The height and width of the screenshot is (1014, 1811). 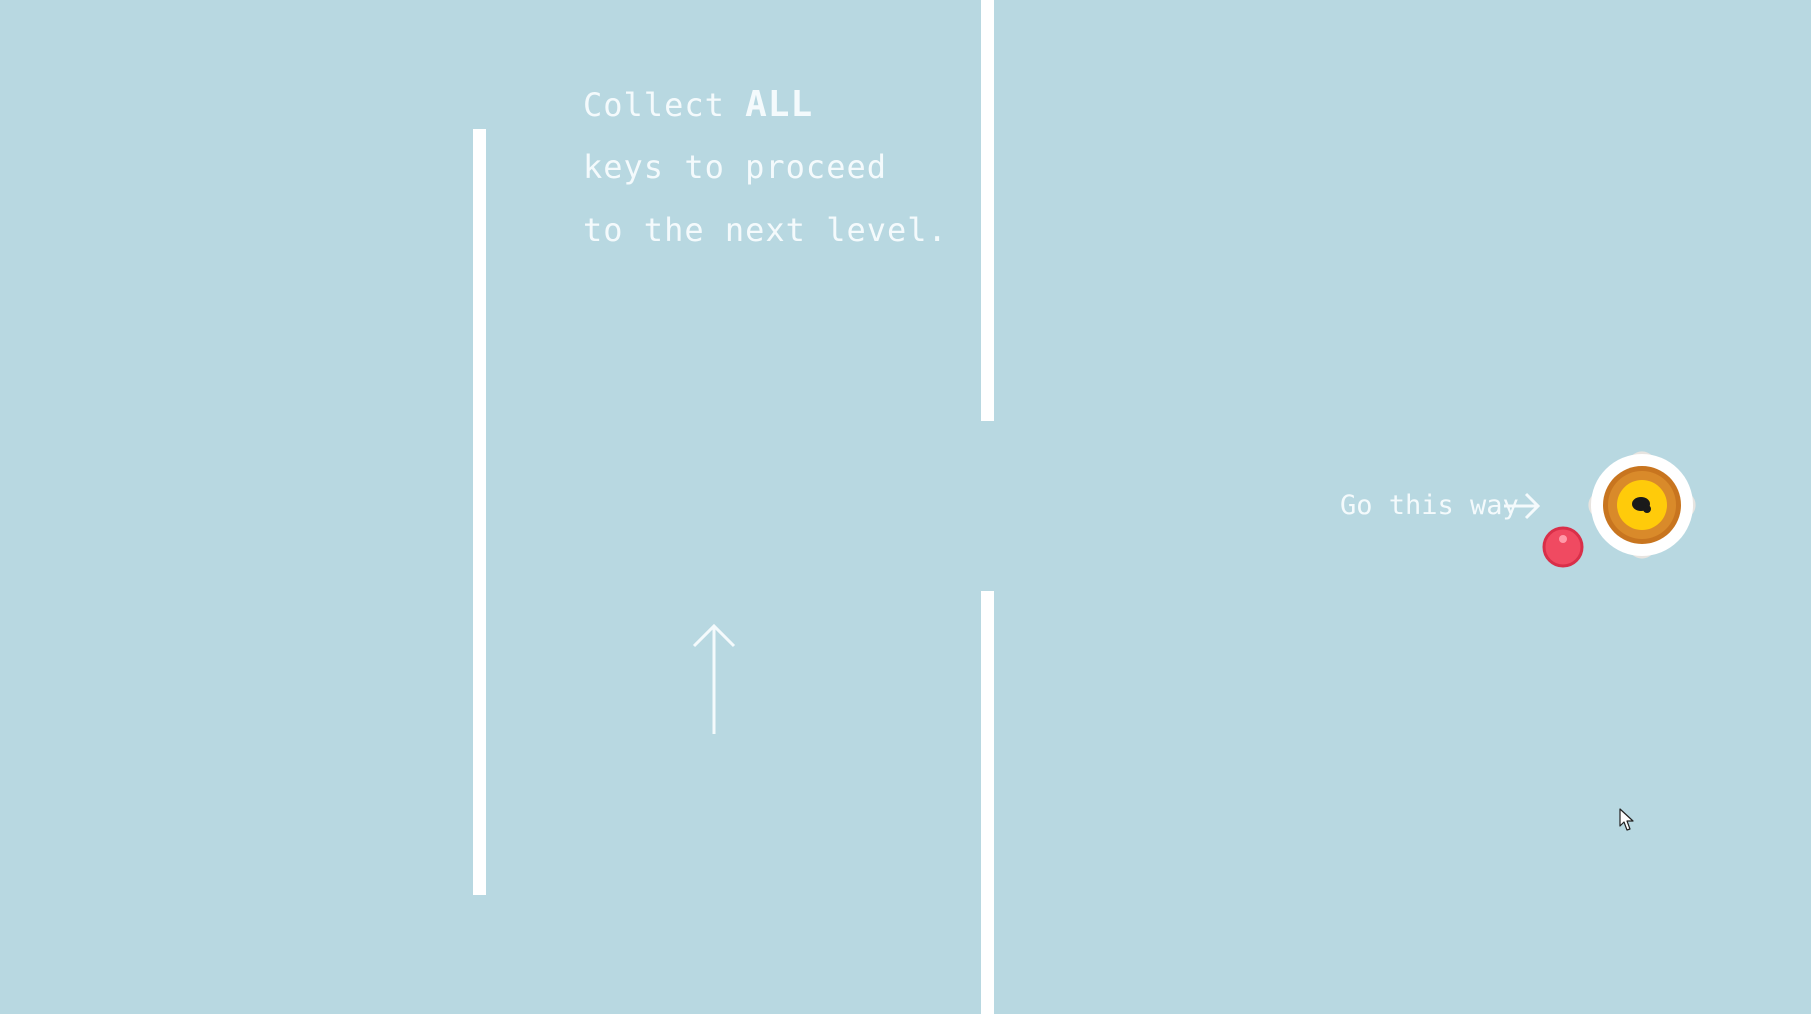 What do you see at coordinates (1429, 505) in the screenshot?
I see `go-this-way-label: Go this way` at bounding box center [1429, 505].